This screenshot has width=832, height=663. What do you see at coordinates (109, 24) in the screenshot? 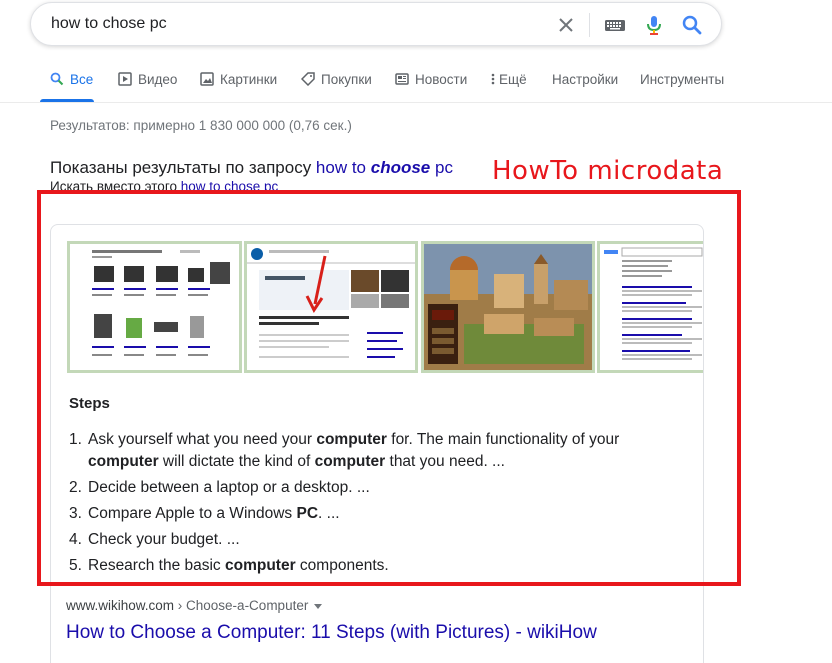
I see `search-input: how to chose pc` at bounding box center [109, 24].